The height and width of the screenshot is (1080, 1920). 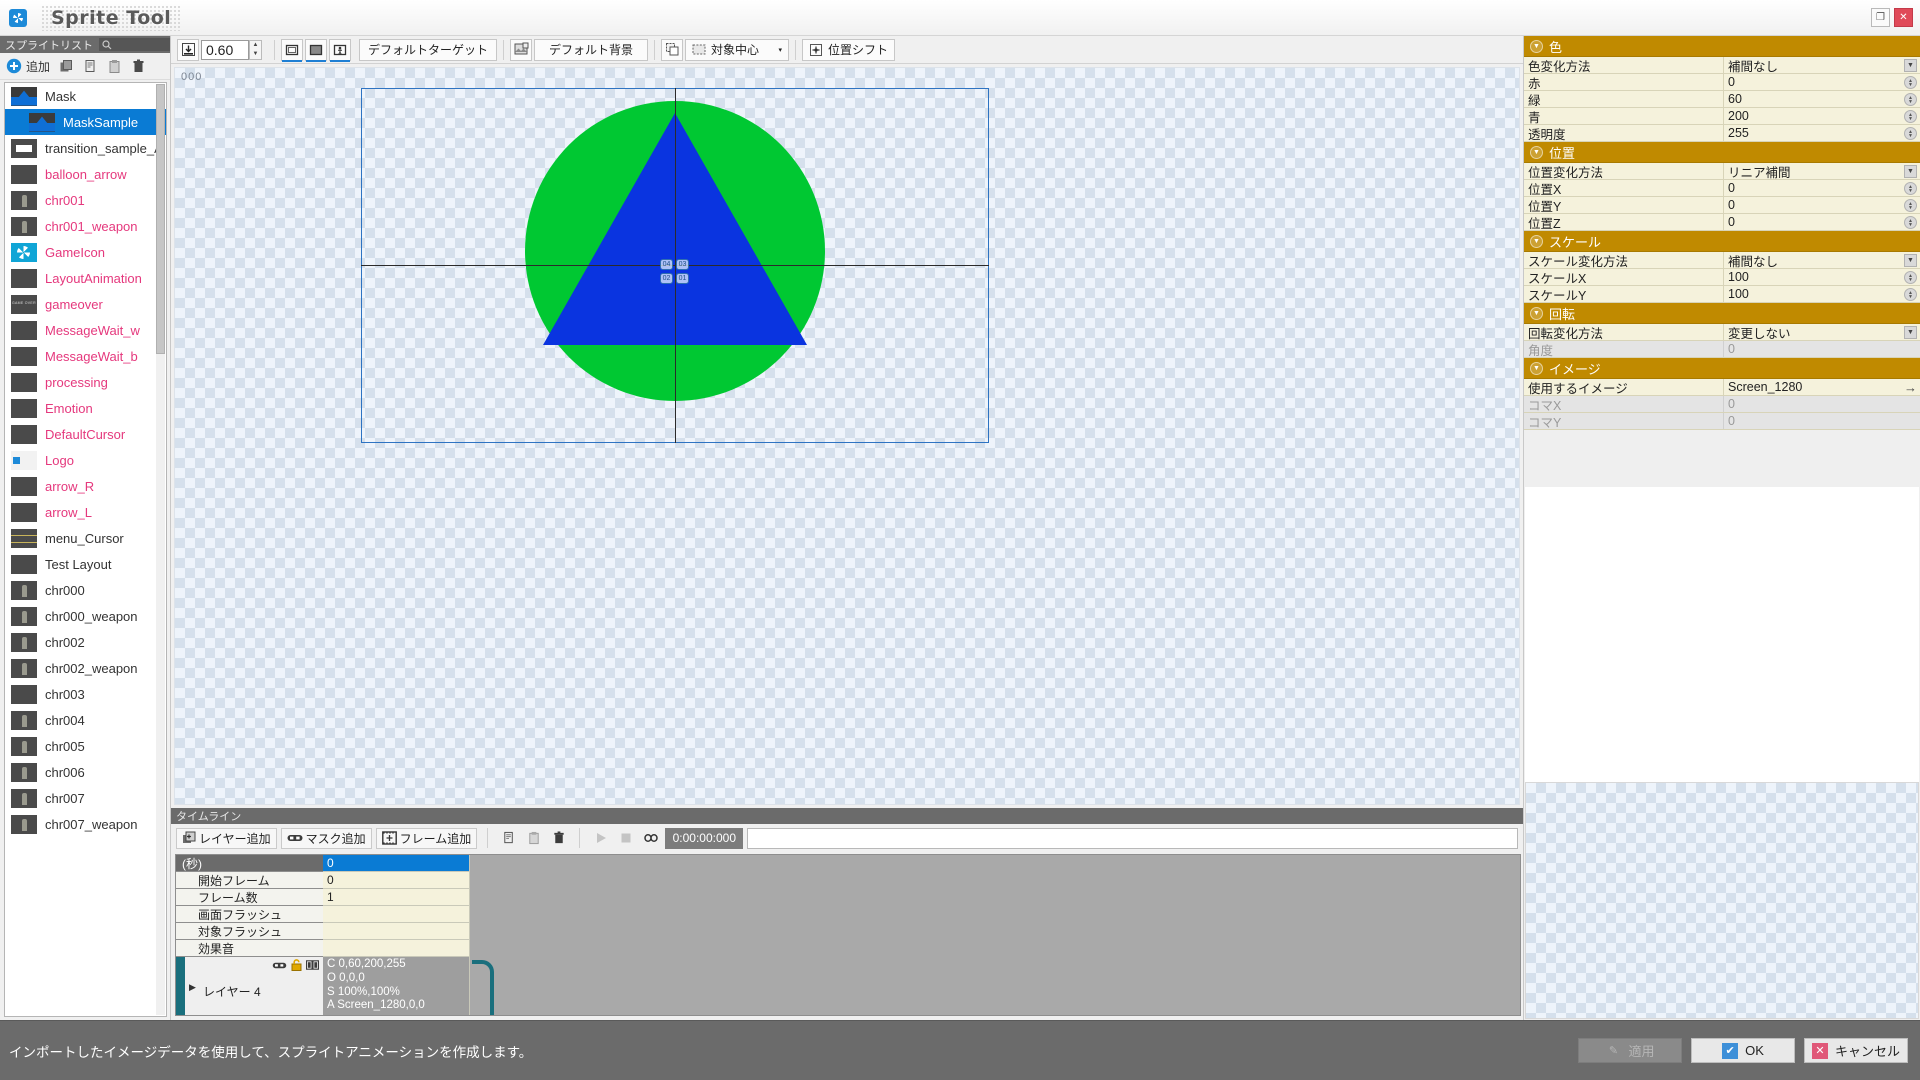 I want to click on timeline-property-row: フレーム数 1, so click(x=323, y=897).